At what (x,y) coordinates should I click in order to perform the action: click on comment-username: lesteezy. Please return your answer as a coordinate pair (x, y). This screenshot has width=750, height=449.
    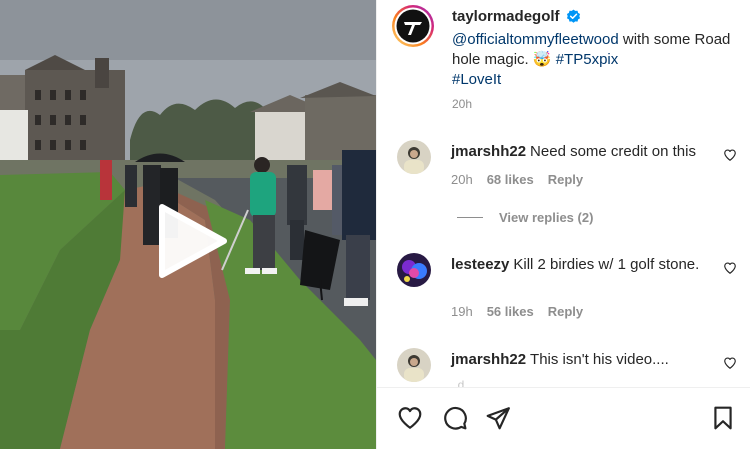
    Looking at the image, I should click on (480, 264).